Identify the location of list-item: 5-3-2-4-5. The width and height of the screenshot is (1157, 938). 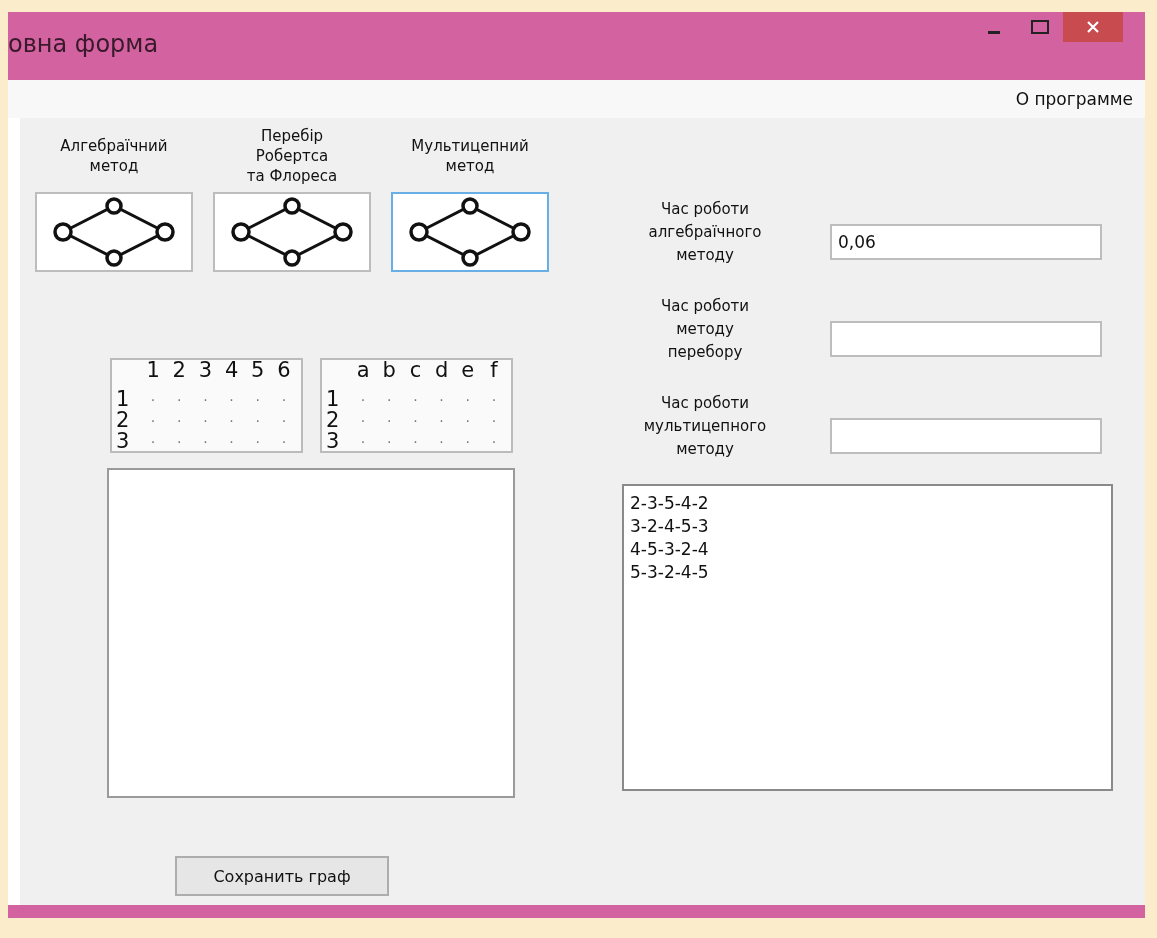
(669, 572).